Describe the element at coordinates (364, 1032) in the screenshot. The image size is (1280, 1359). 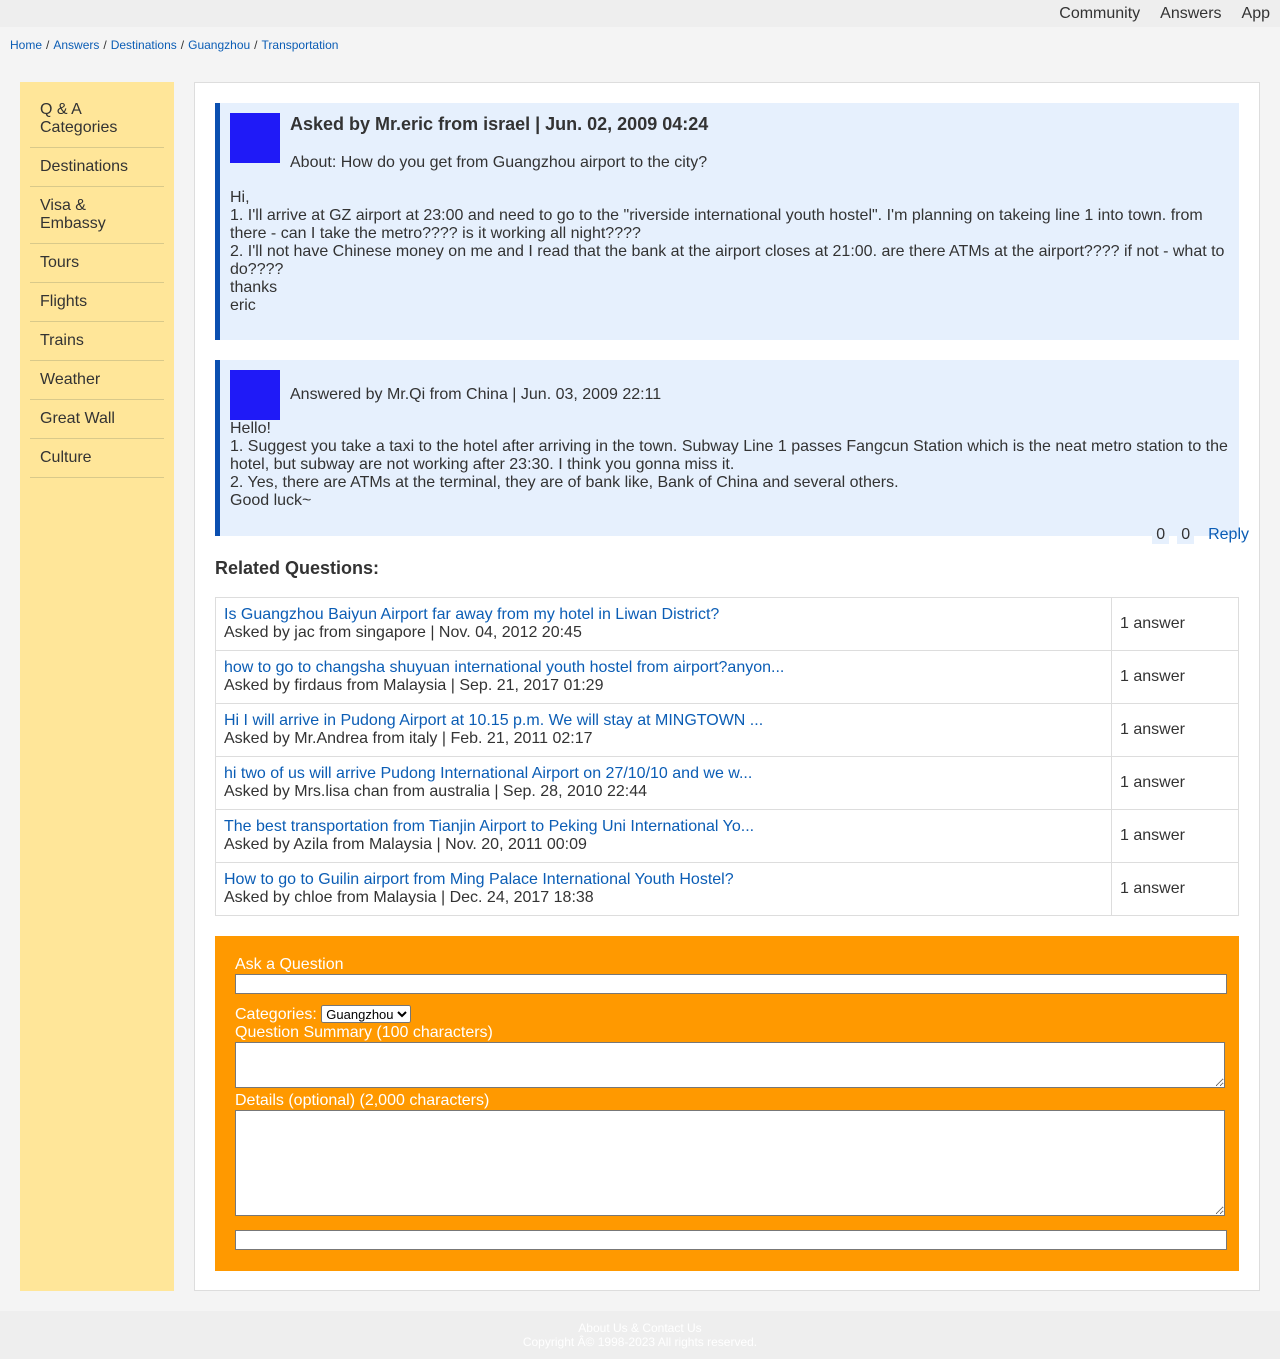
I see `question-summary-label: Question Summary (100 characters)` at that location.